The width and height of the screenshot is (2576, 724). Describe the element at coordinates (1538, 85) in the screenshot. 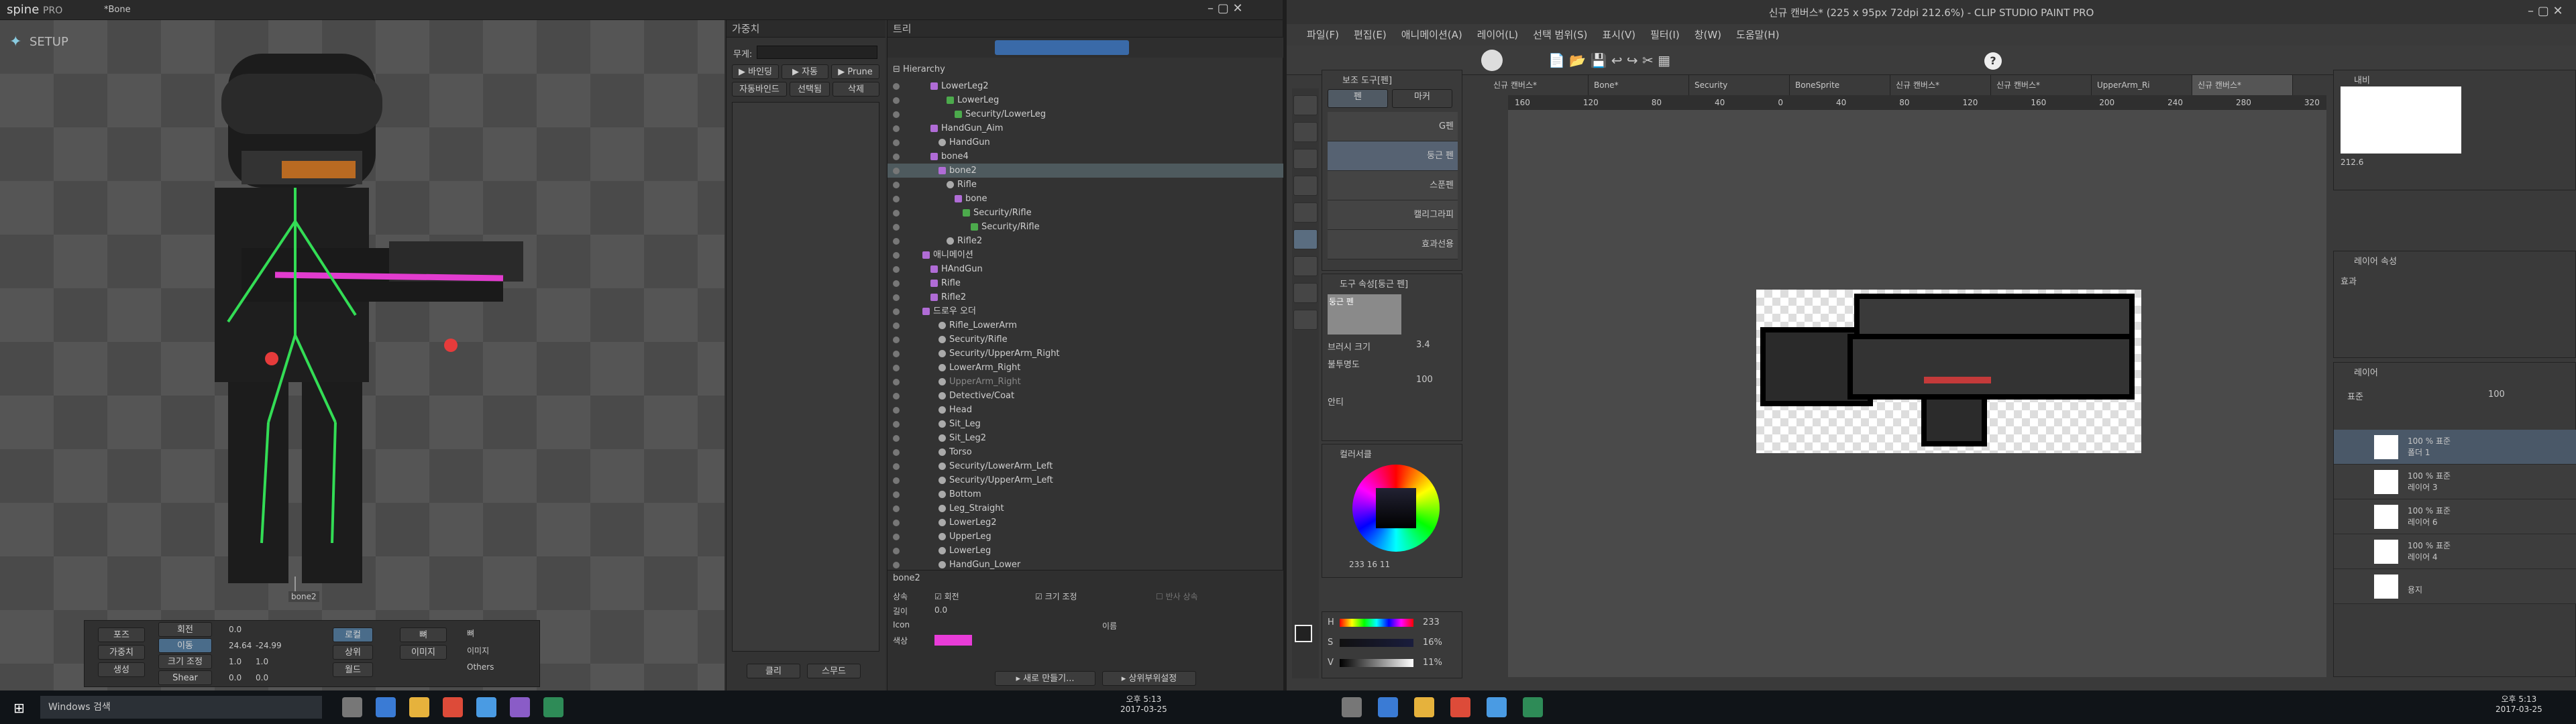

I see `document-tab: 신규 캔버스*` at that location.